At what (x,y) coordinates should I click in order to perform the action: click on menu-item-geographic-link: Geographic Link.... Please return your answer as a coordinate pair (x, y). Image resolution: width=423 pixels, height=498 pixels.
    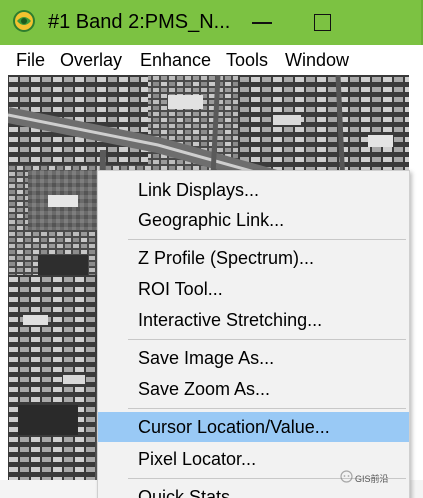
    Looking at the image, I should click on (253, 220).